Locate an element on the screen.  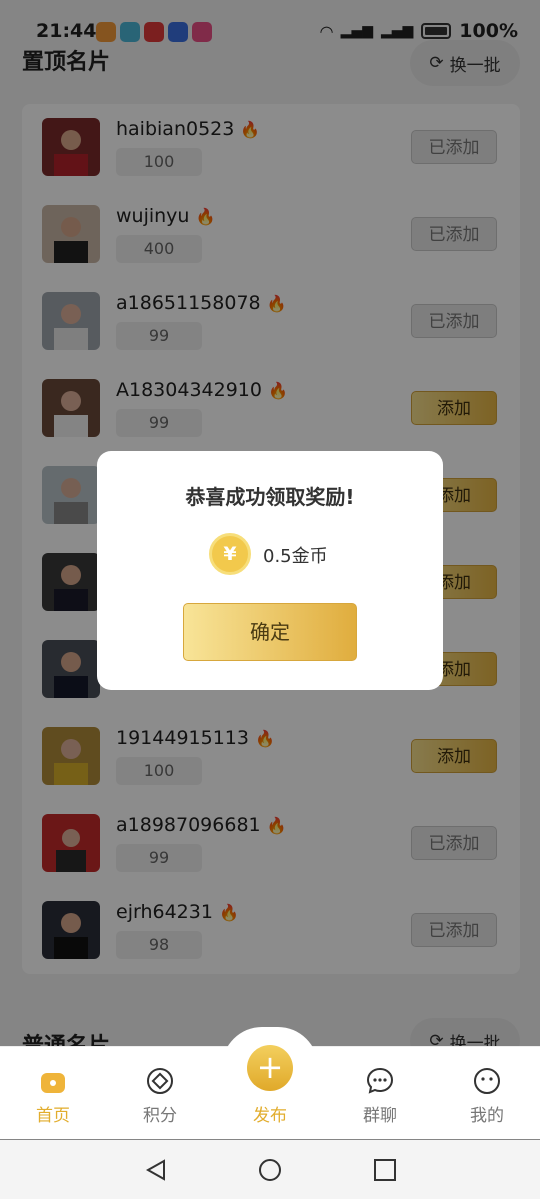
coin-icon: ¥ is located at coordinates (230, 554).